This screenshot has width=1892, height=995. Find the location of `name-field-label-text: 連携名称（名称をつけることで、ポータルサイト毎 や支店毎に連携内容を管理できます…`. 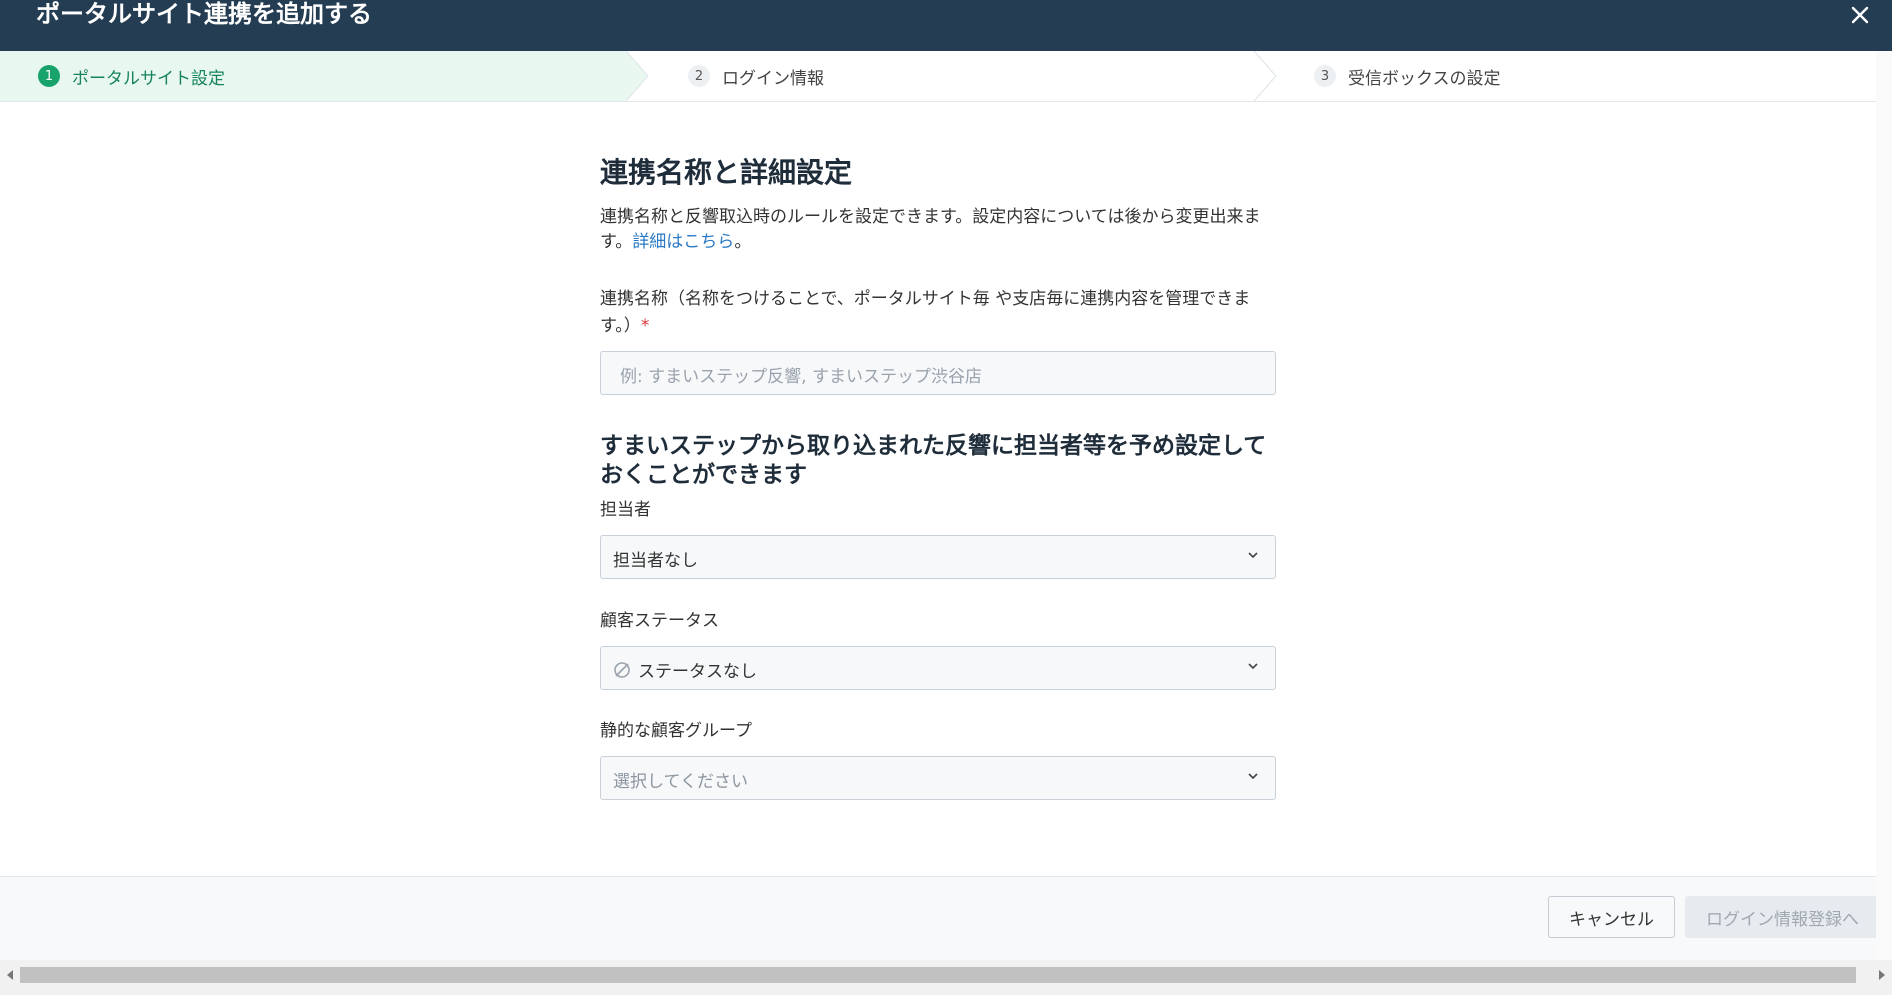

name-field-label-text: 連携名称（名称をつけることで、ポータルサイト毎 や支店毎に連携内容を管理できます… is located at coordinates (925, 312).